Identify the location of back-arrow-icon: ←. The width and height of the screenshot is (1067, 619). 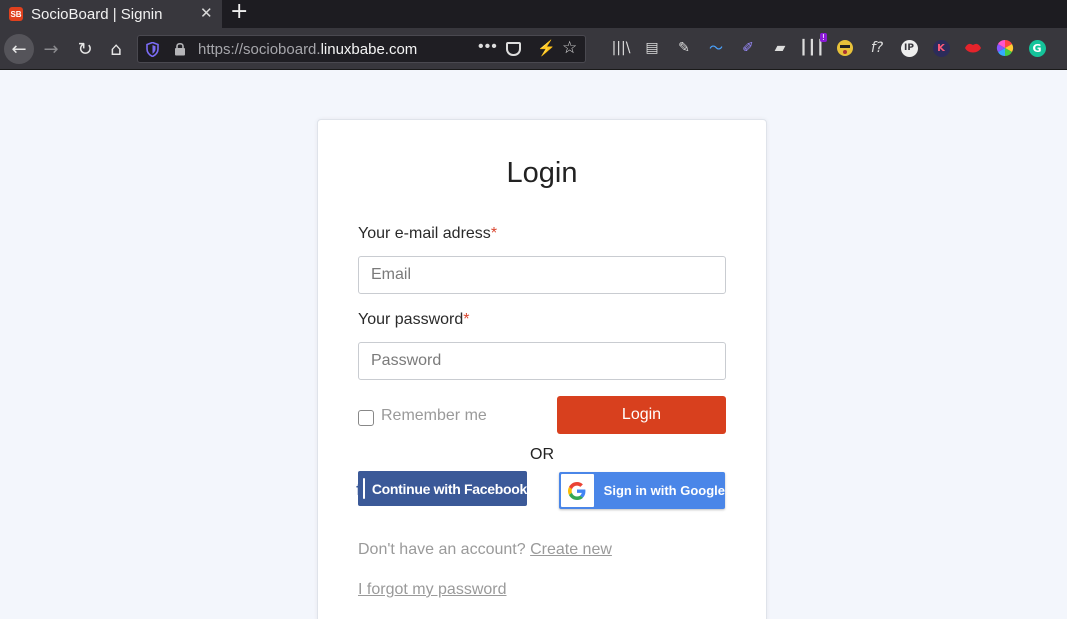
(19, 49).